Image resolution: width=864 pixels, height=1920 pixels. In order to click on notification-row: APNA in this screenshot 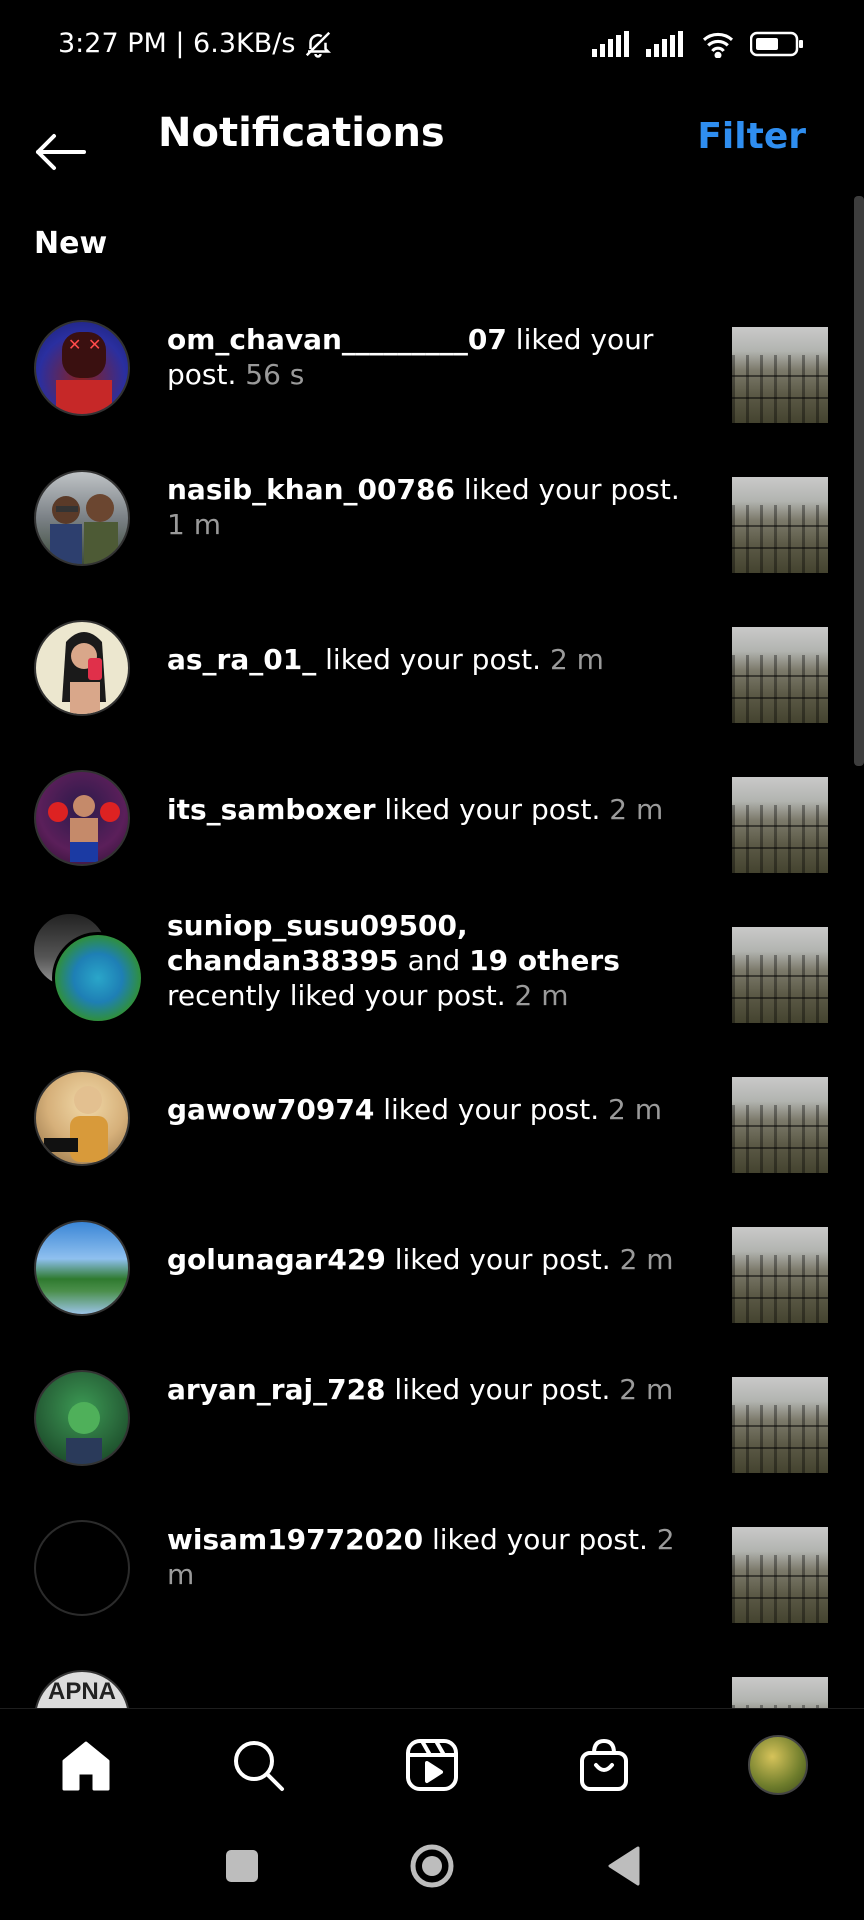, I will do `click(432, 1679)`.